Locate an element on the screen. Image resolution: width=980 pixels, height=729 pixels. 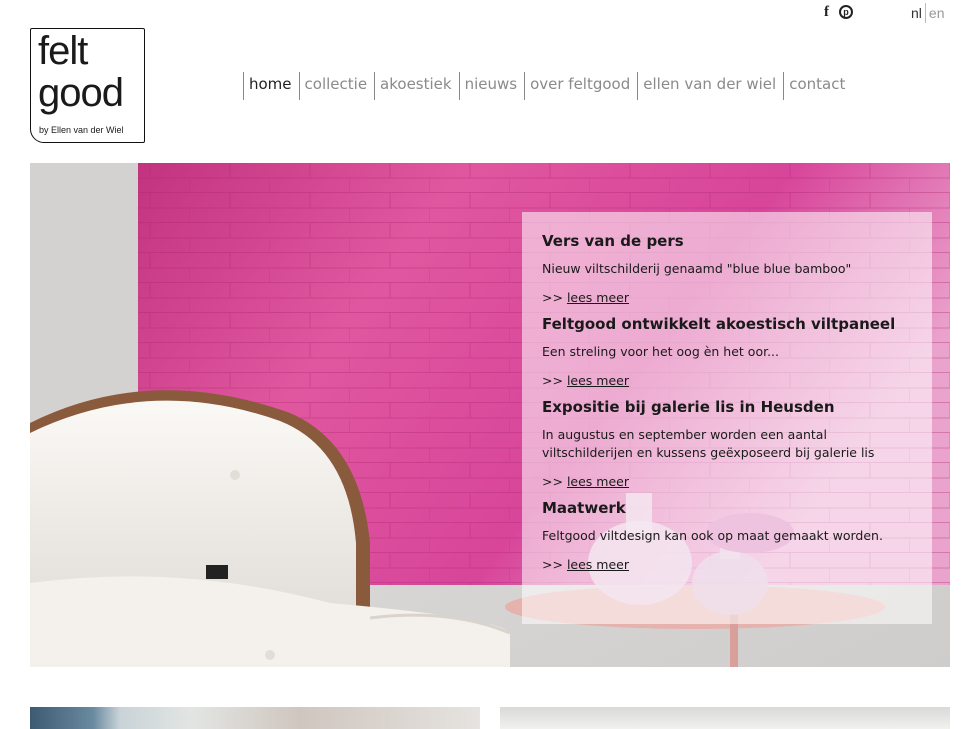
nav-item-nieuws: nieuws is located at coordinates (491, 86).